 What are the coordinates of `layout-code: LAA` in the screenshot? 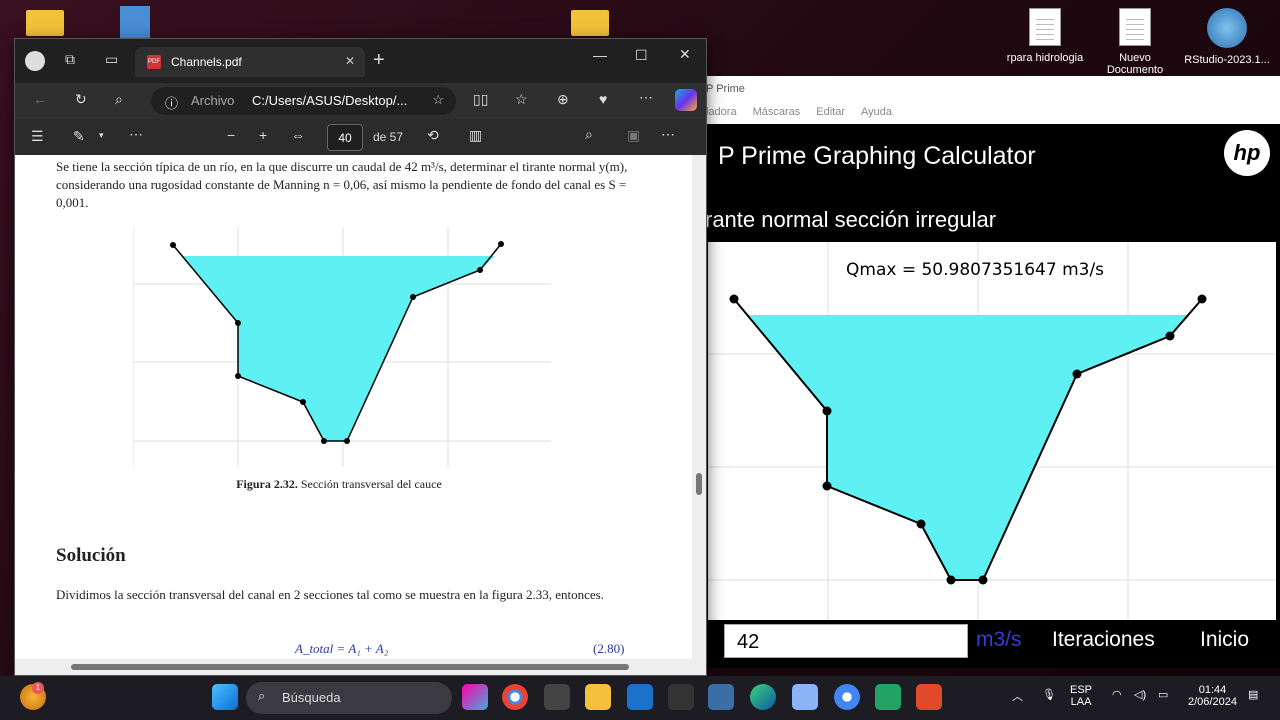 It's located at (1081, 702).